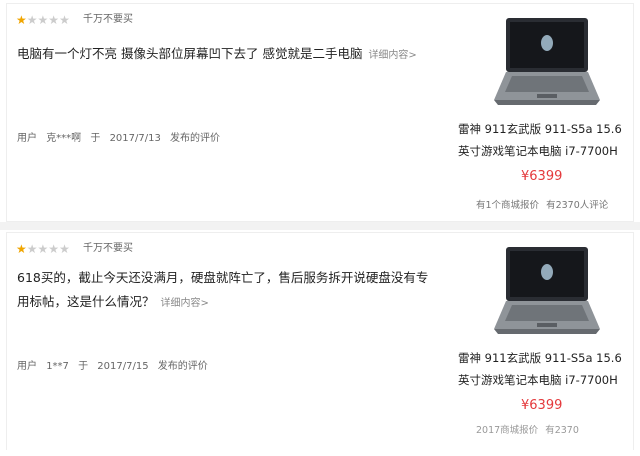  What do you see at coordinates (507, 205) in the screenshot?
I see `mall-offers-link: 有1个商城报价` at bounding box center [507, 205].